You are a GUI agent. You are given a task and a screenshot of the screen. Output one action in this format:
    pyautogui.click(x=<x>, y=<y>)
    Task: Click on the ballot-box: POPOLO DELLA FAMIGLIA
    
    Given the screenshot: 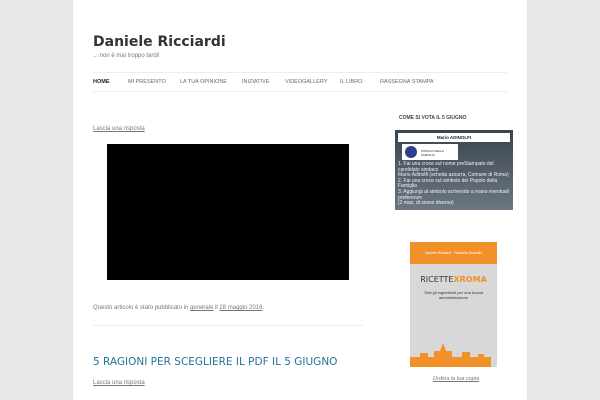 What is the action you would take?
    pyautogui.click(x=430, y=152)
    